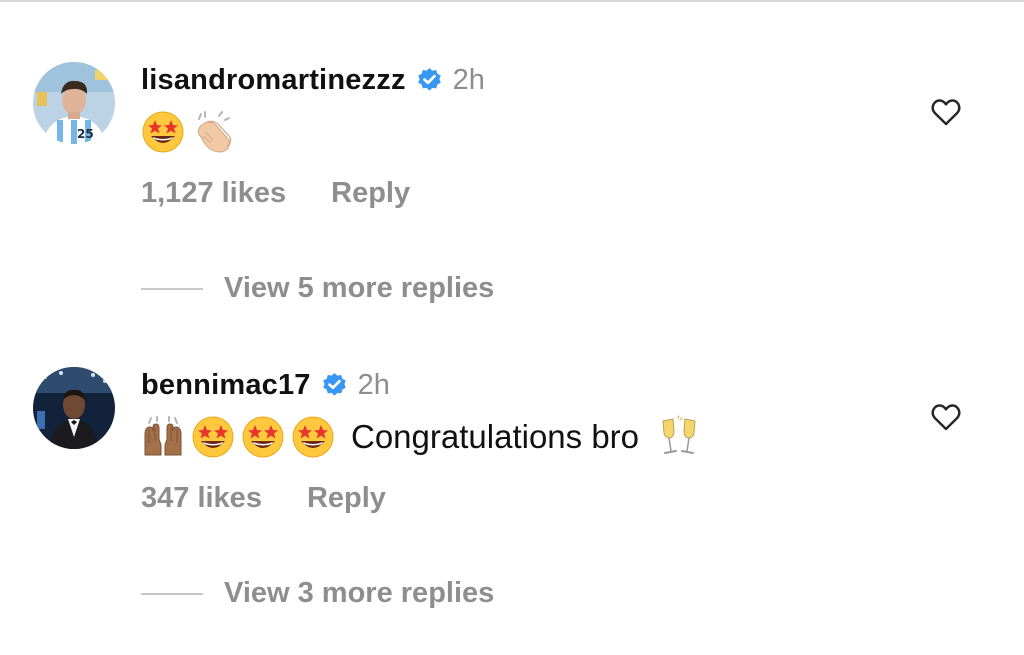 This screenshot has height=655, width=1024. Describe the element at coordinates (226, 385) in the screenshot. I see `username: bennimac17` at that location.